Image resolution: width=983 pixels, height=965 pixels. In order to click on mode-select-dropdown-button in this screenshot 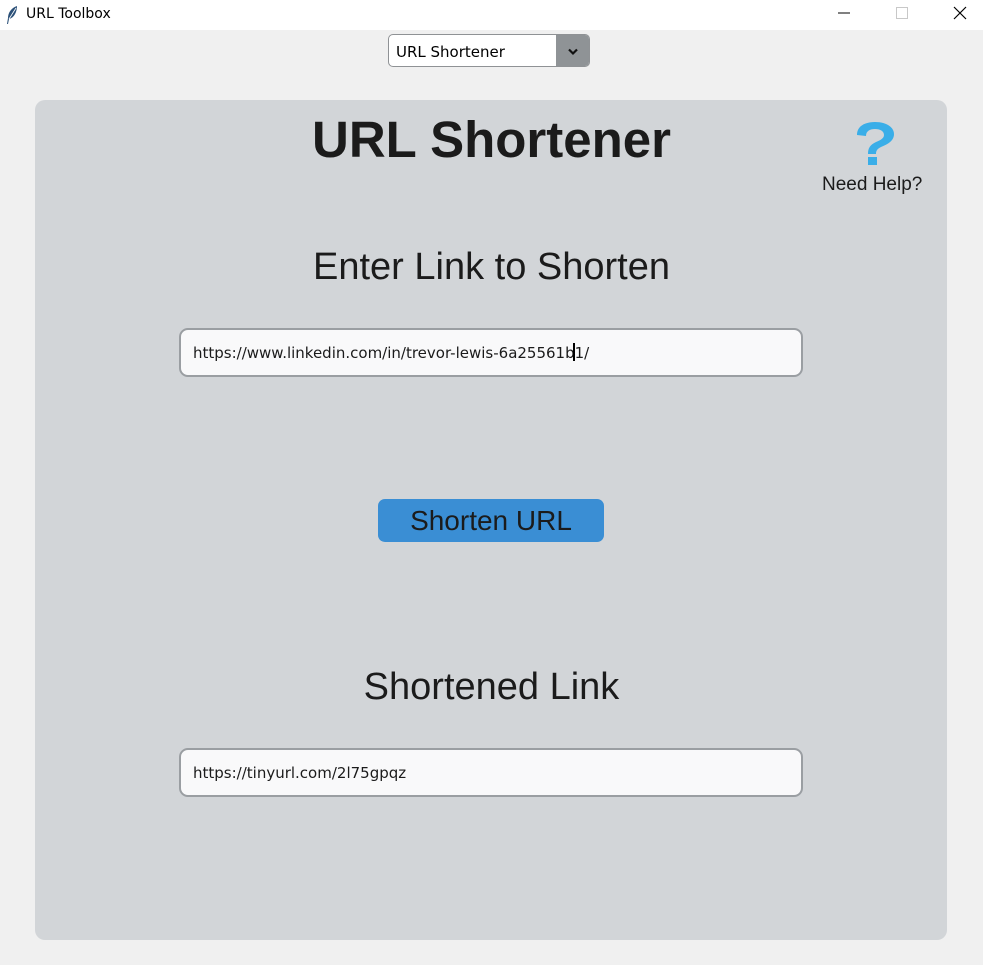, I will do `click(572, 50)`.